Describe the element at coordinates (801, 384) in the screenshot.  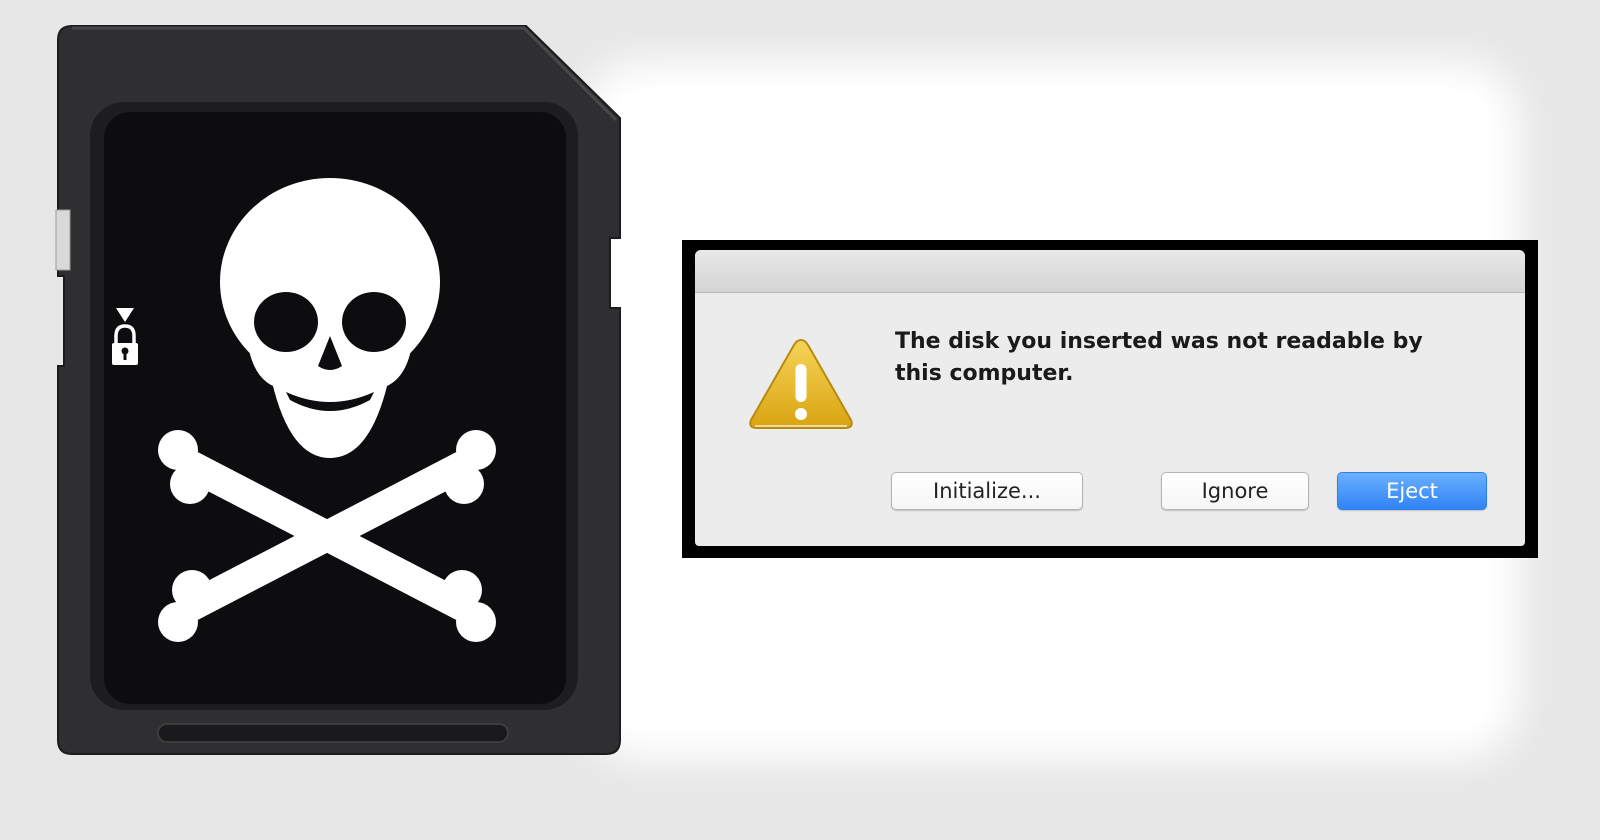
I see `warning-triangle-icon` at that location.